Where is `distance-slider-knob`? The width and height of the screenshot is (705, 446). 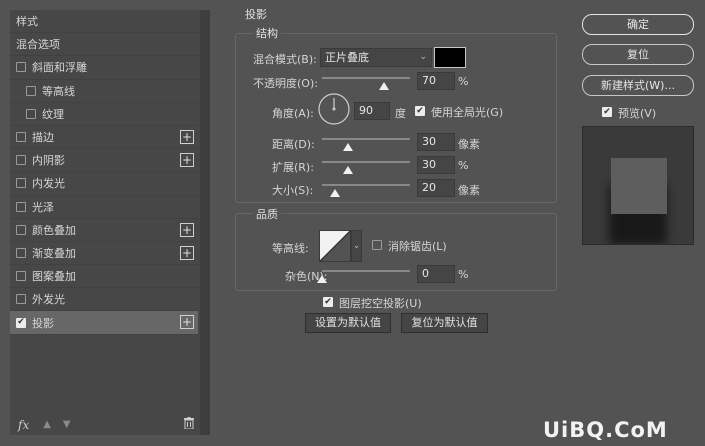
distance-slider-knob is located at coordinates (348, 147).